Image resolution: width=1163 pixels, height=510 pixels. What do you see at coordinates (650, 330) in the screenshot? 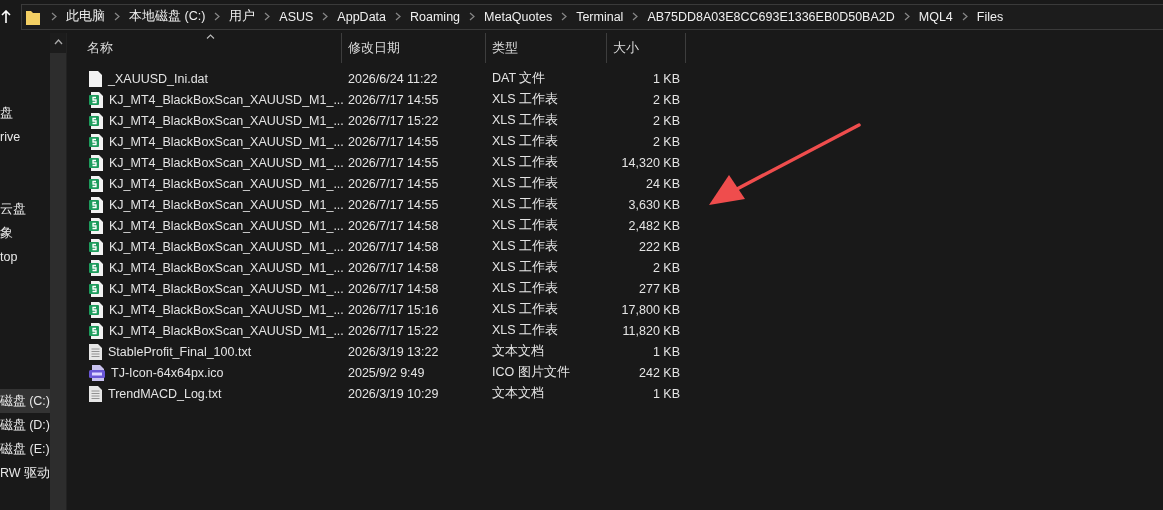
I see `size-cell-text: 11,820 KB` at bounding box center [650, 330].